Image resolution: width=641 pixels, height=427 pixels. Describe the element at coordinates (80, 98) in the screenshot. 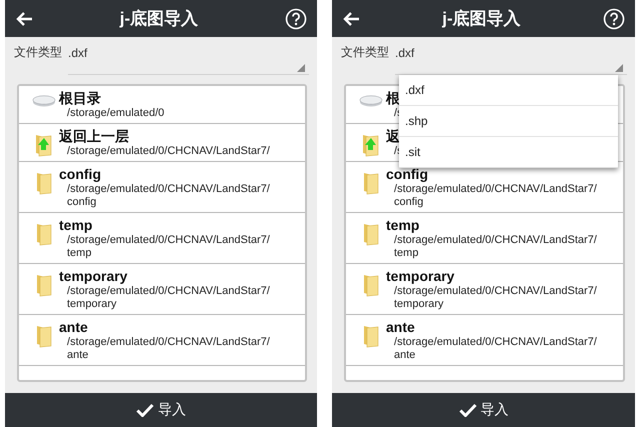

I see `folder-name: 根目录` at that location.